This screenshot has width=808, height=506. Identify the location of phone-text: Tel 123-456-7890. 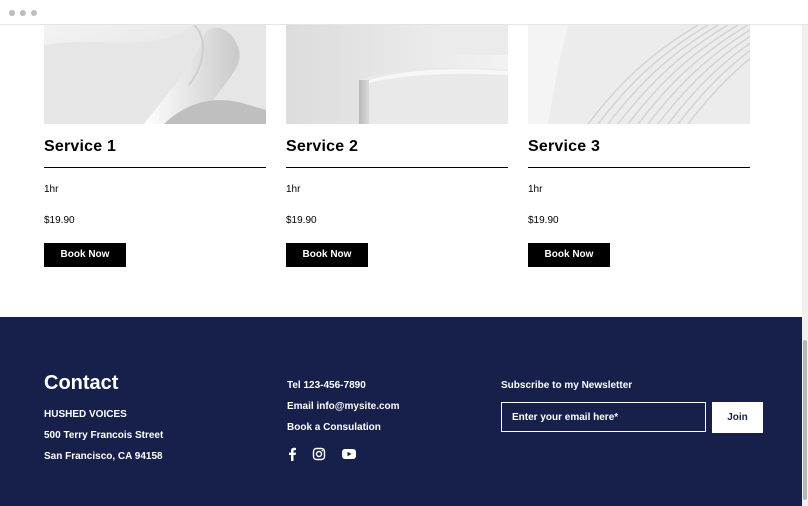
(326, 385).